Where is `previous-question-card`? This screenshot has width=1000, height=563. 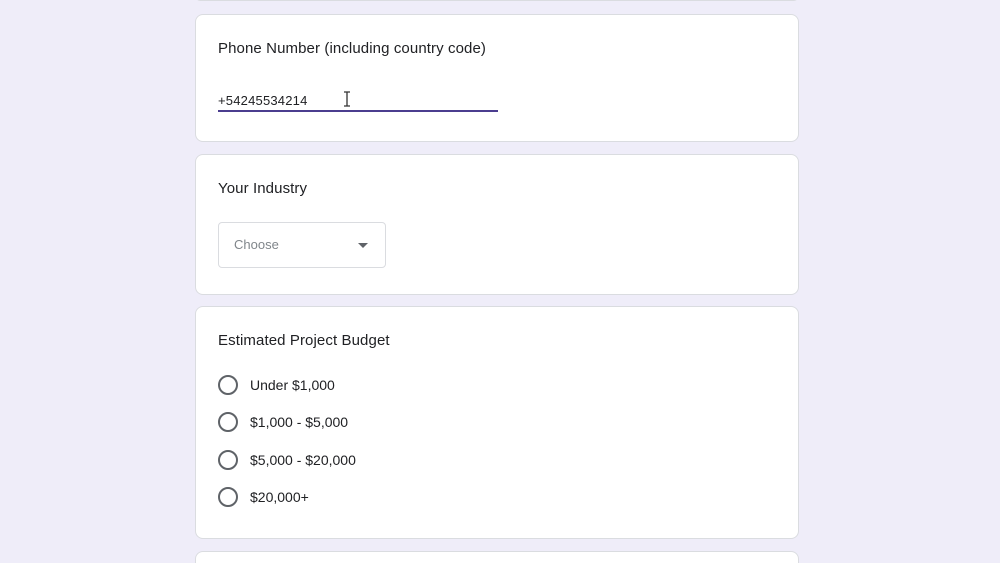
previous-question-card is located at coordinates (497, 0).